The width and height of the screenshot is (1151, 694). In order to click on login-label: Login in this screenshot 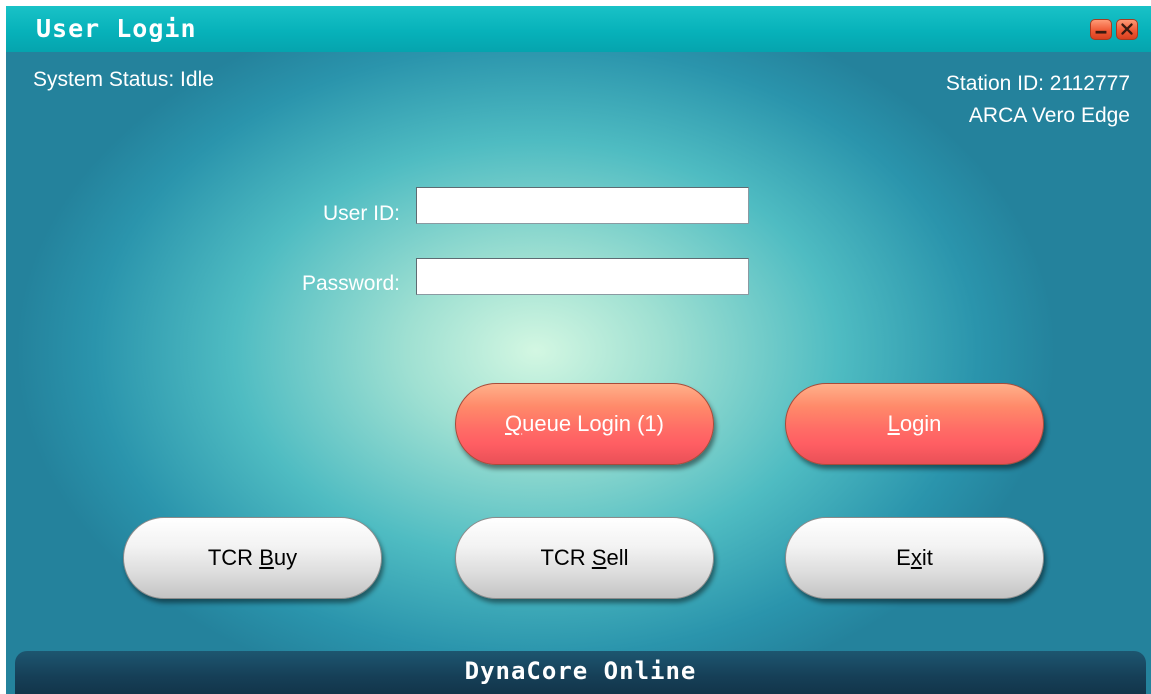, I will do `click(914, 423)`.